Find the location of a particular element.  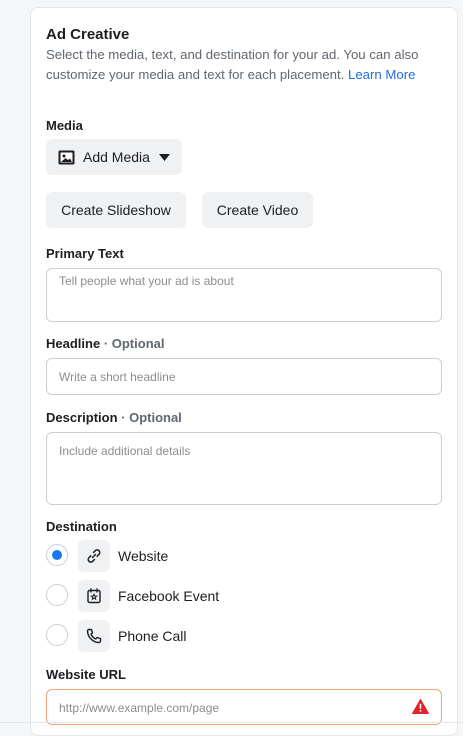

primary-text-label: Primary Text is located at coordinates (85, 253).